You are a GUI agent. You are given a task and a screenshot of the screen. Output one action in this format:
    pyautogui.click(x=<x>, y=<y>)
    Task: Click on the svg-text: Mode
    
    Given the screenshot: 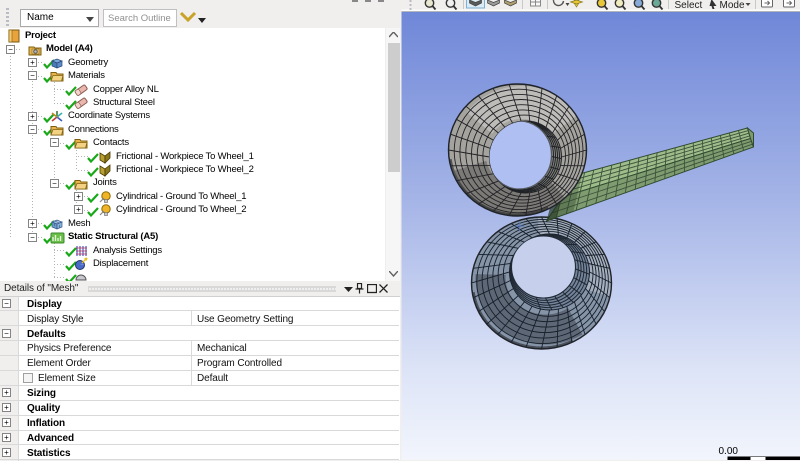 What is the action you would take?
    pyautogui.click(x=732, y=5)
    